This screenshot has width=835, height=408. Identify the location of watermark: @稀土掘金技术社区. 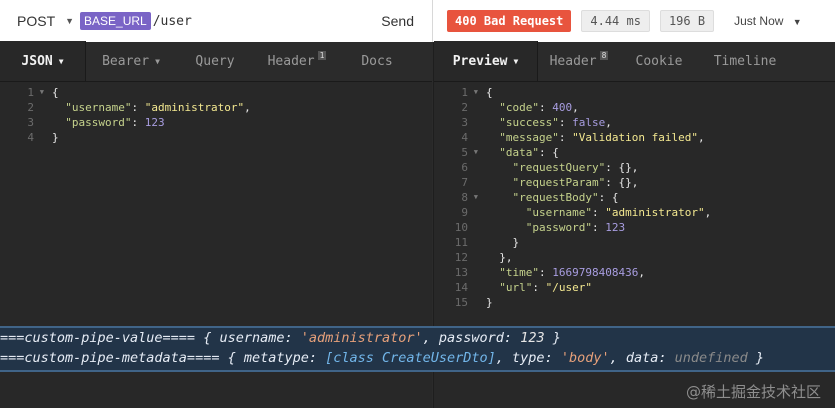
(753, 392).